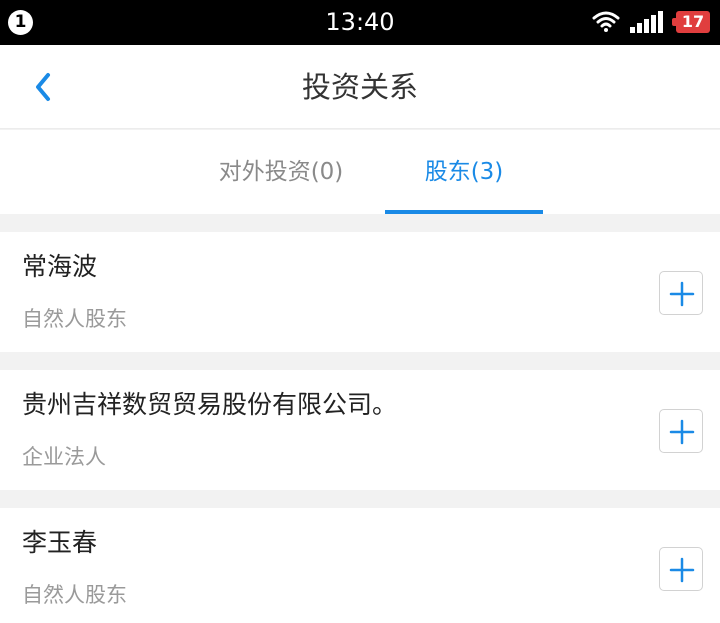 The image size is (720, 623). I want to click on active-tab-indicator, so click(464, 212).